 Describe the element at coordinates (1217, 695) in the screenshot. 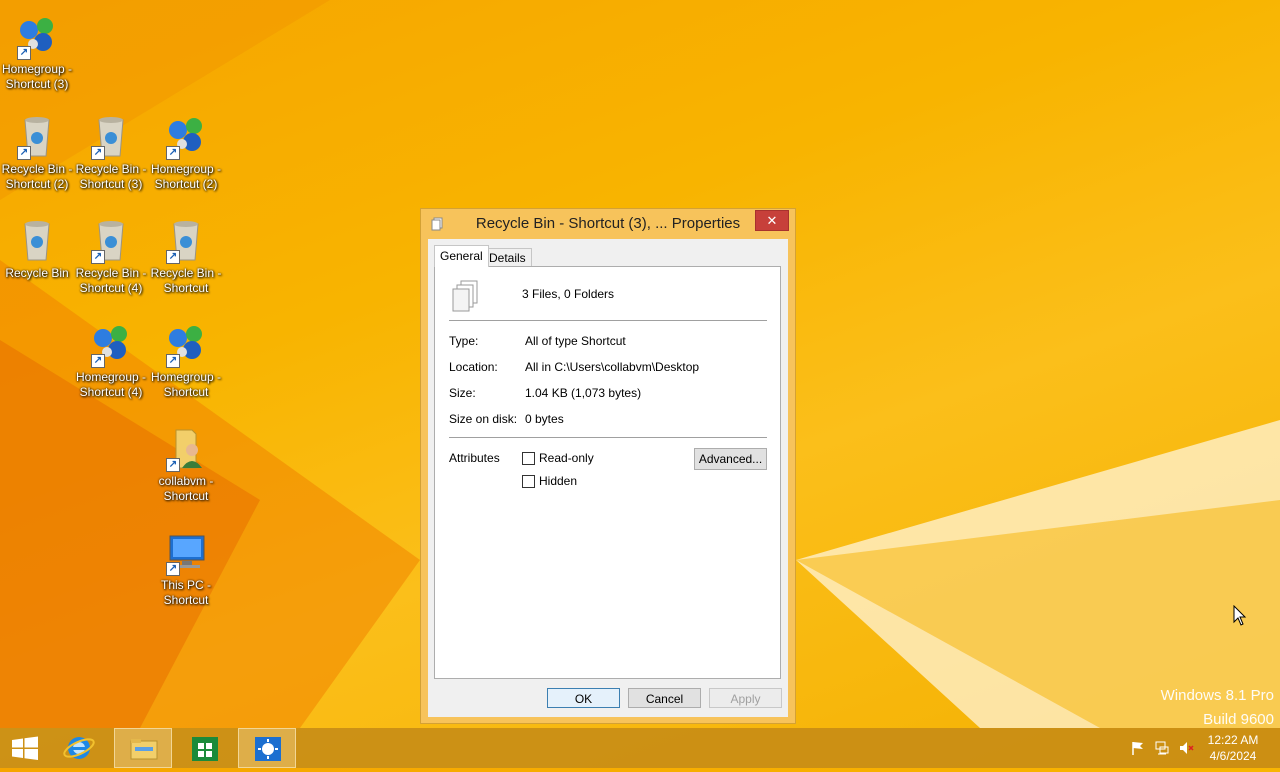

I see `watermark-edition: Windows 8.1 Pro` at that location.